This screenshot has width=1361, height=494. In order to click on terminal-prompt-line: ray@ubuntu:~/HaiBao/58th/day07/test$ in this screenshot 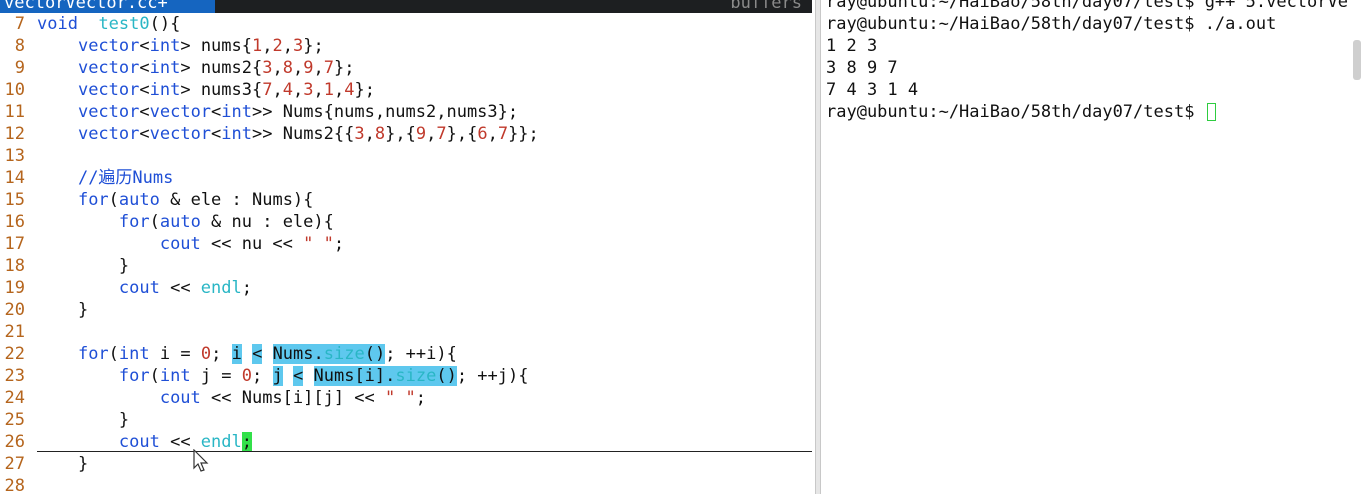, I will do `click(1087, 112)`.